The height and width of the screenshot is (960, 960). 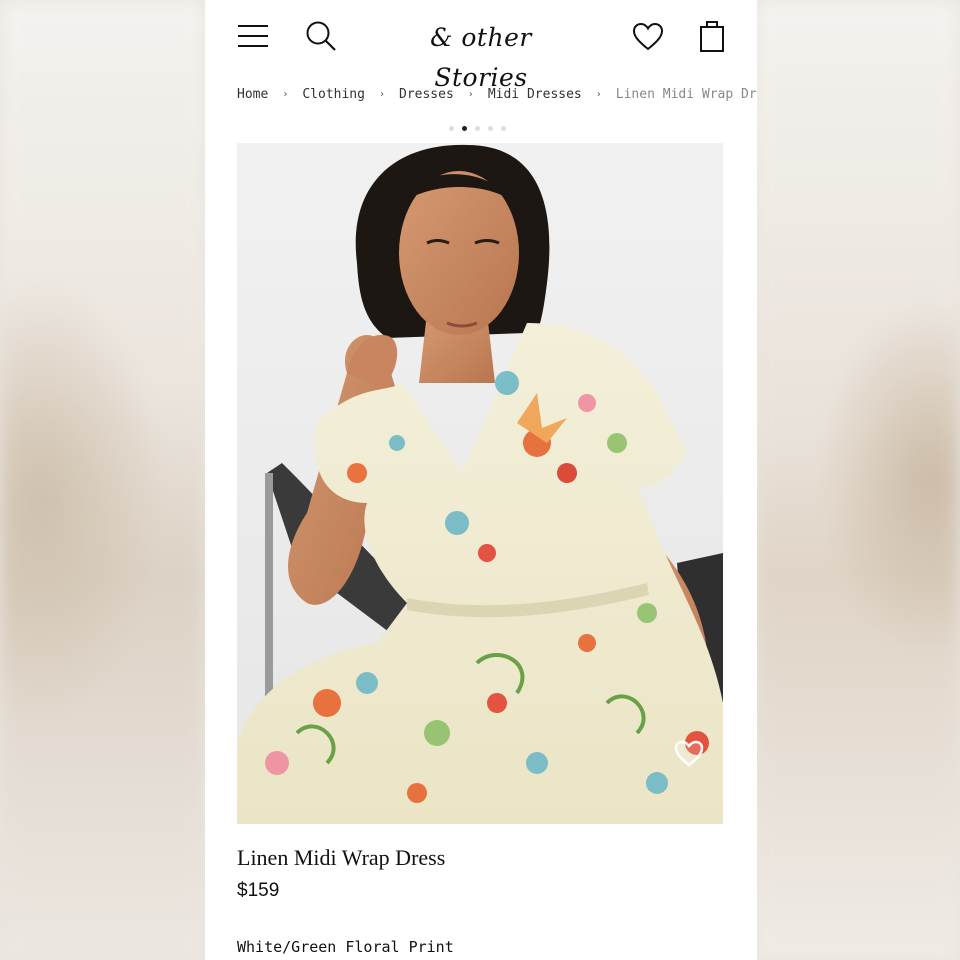 What do you see at coordinates (345, 947) in the screenshot?
I see `product-color-name: White/Green Floral Print` at bounding box center [345, 947].